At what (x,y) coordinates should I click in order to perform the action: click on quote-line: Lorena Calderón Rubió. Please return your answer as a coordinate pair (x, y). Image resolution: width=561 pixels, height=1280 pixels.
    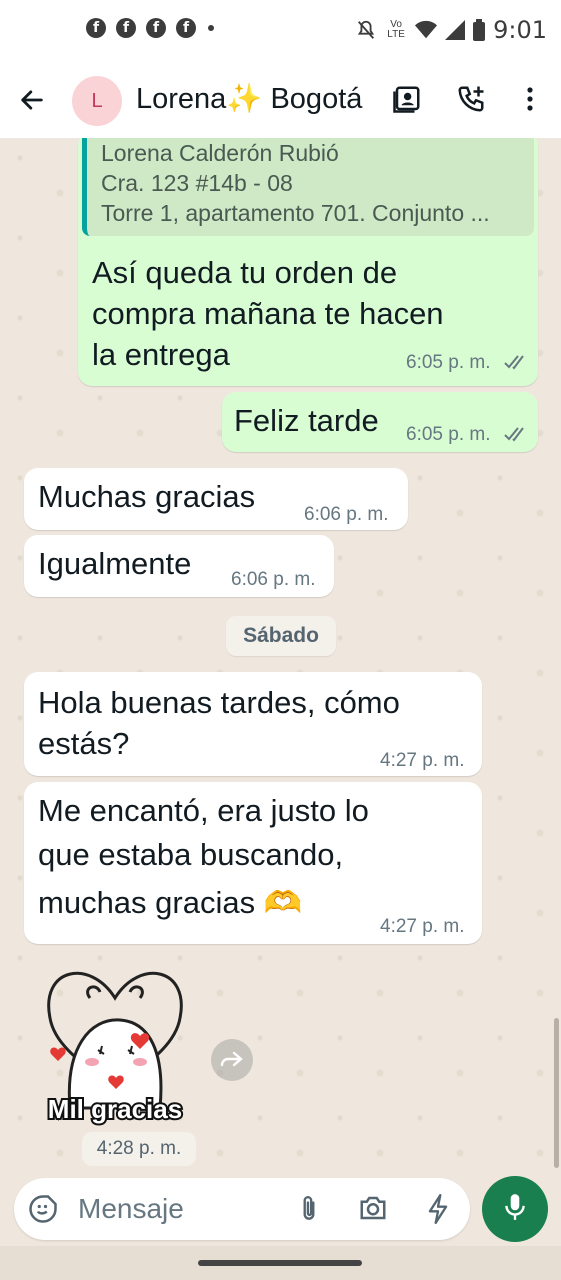
    Looking at the image, I should click on (220, 153).